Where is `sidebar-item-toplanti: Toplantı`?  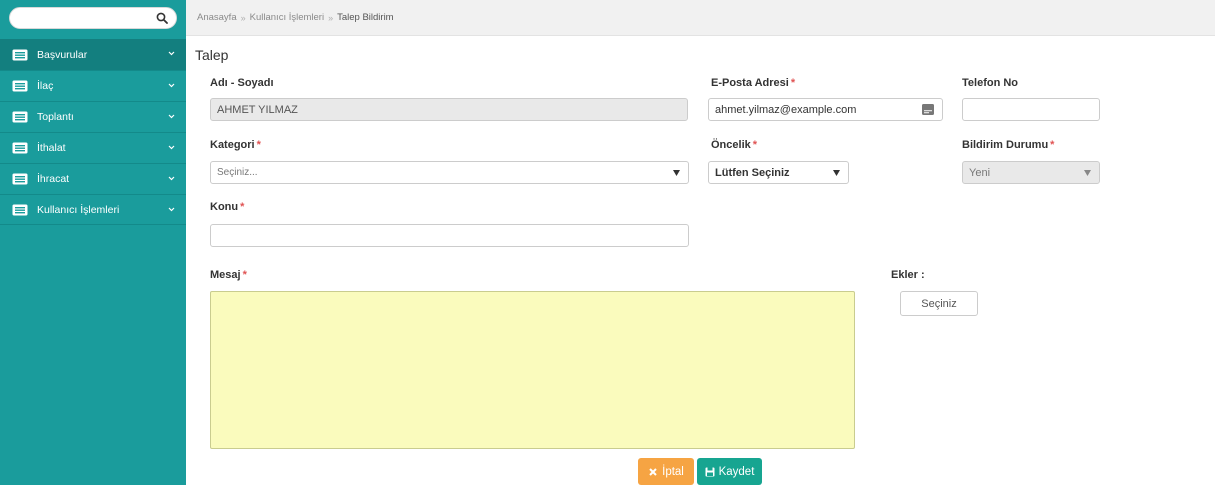 sidebar-item-toplanti: Toplantı is located at coordinates (93, 116).